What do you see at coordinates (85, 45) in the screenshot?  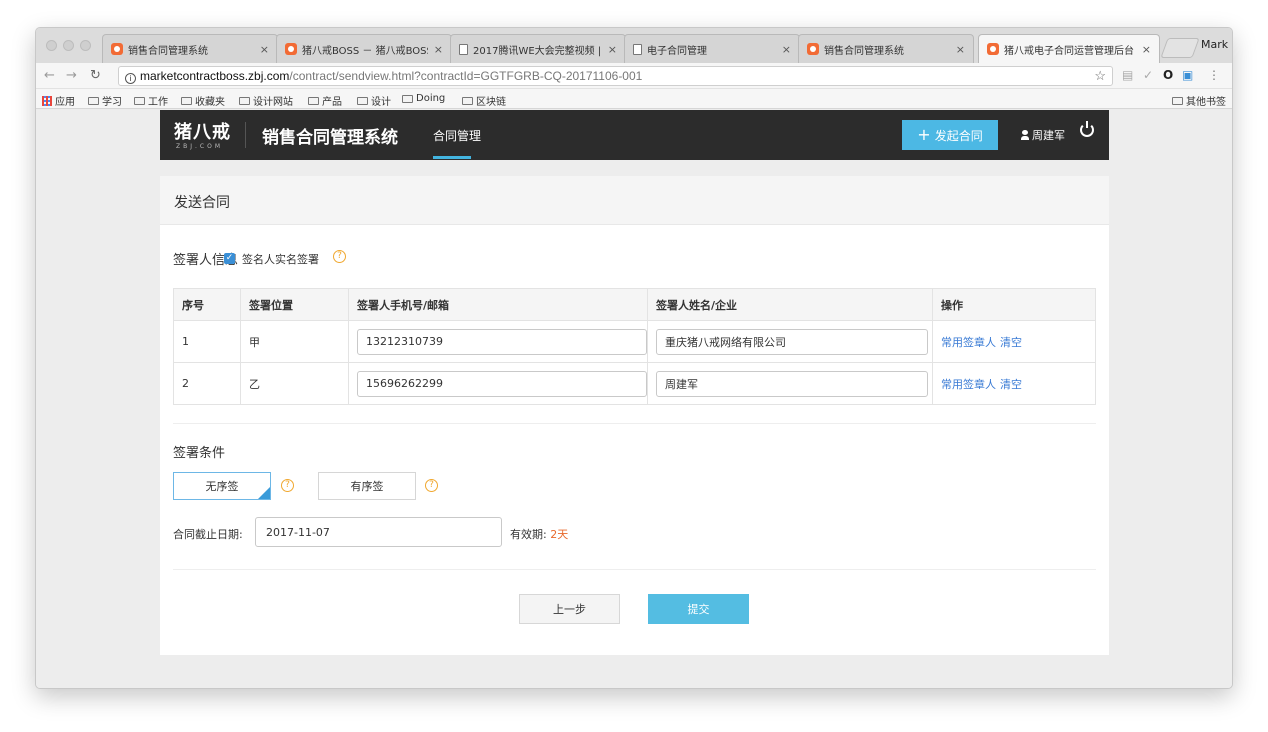 I see `maximize-window-icon` at bounding box center [85, 45].